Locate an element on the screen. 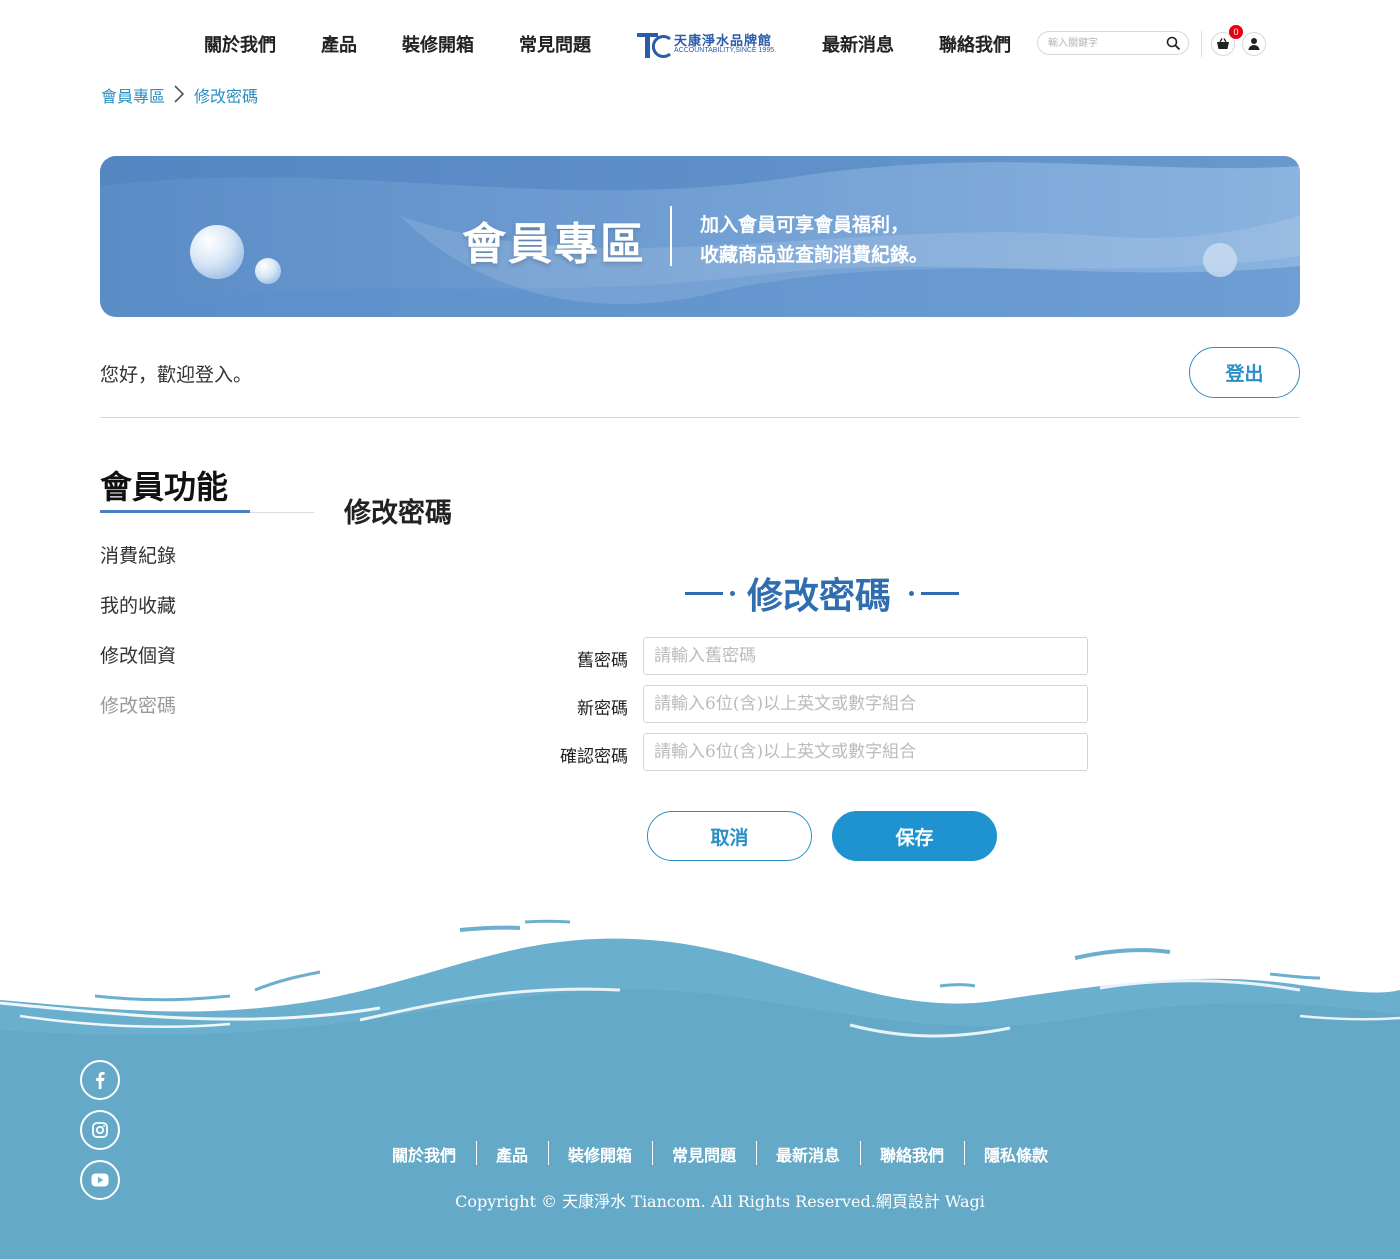 This screenshot has height=1259, width=1400. footer-link-news: 最新消息 is located at coordinates (808, 1154).